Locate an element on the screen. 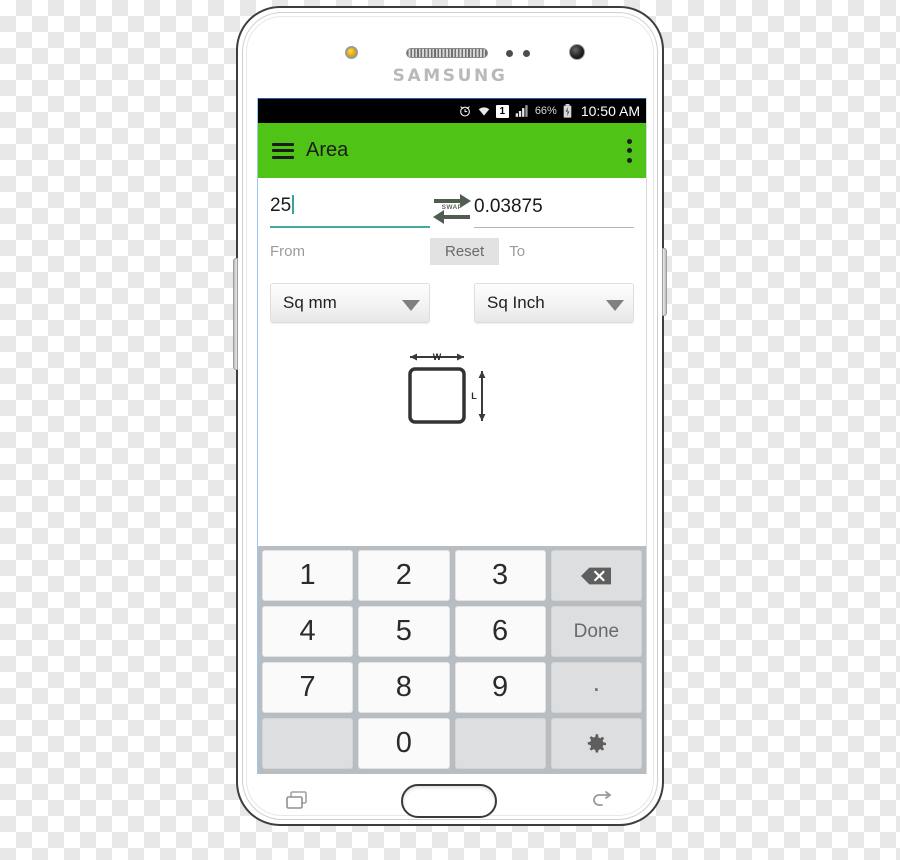 The image size is (900, 860). key-settings is located at coordinates (596, 743).